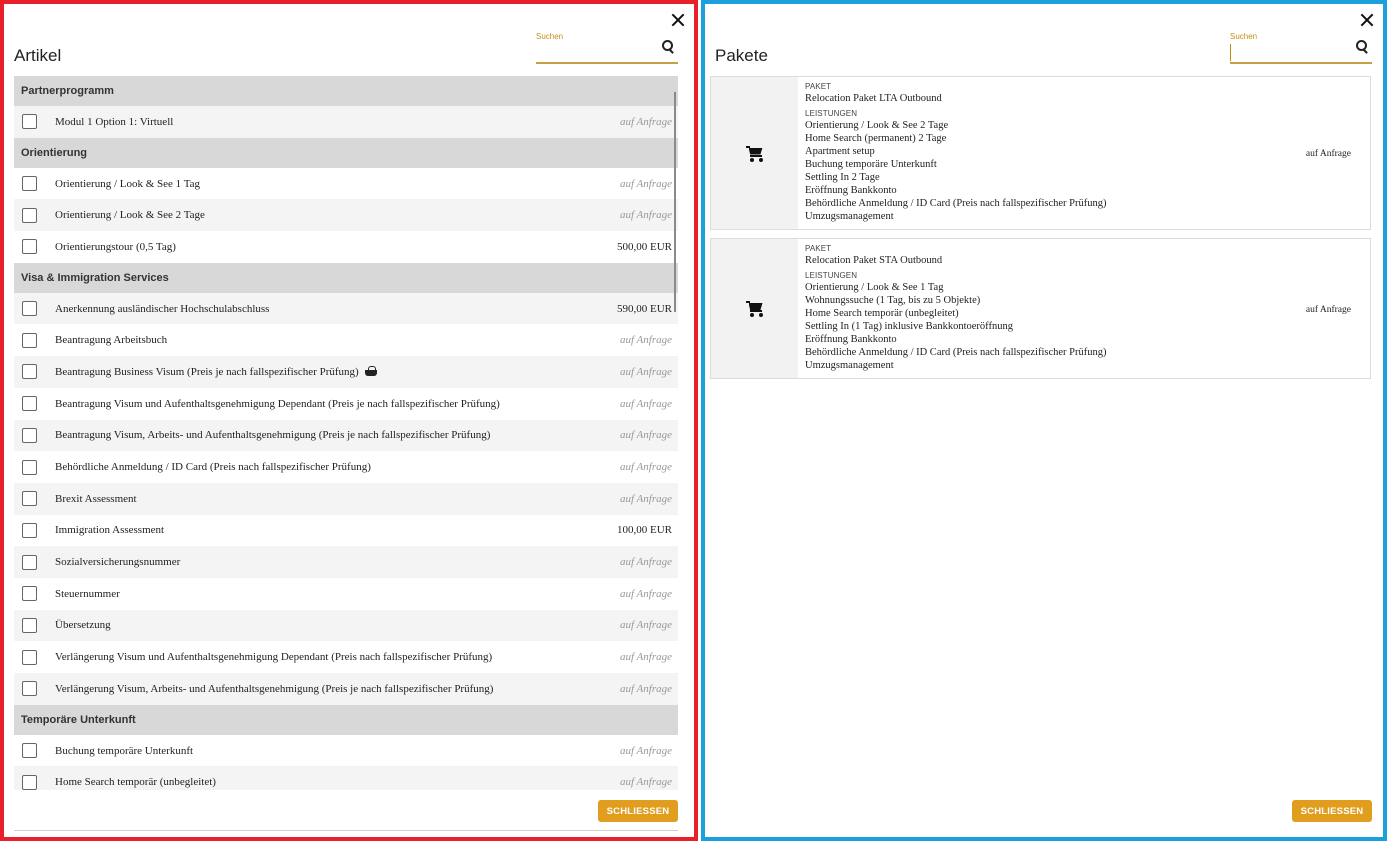  What do you see at coordinates (346, 830) in the screenshot?
I see `divider` at bounding box center [346, 830].